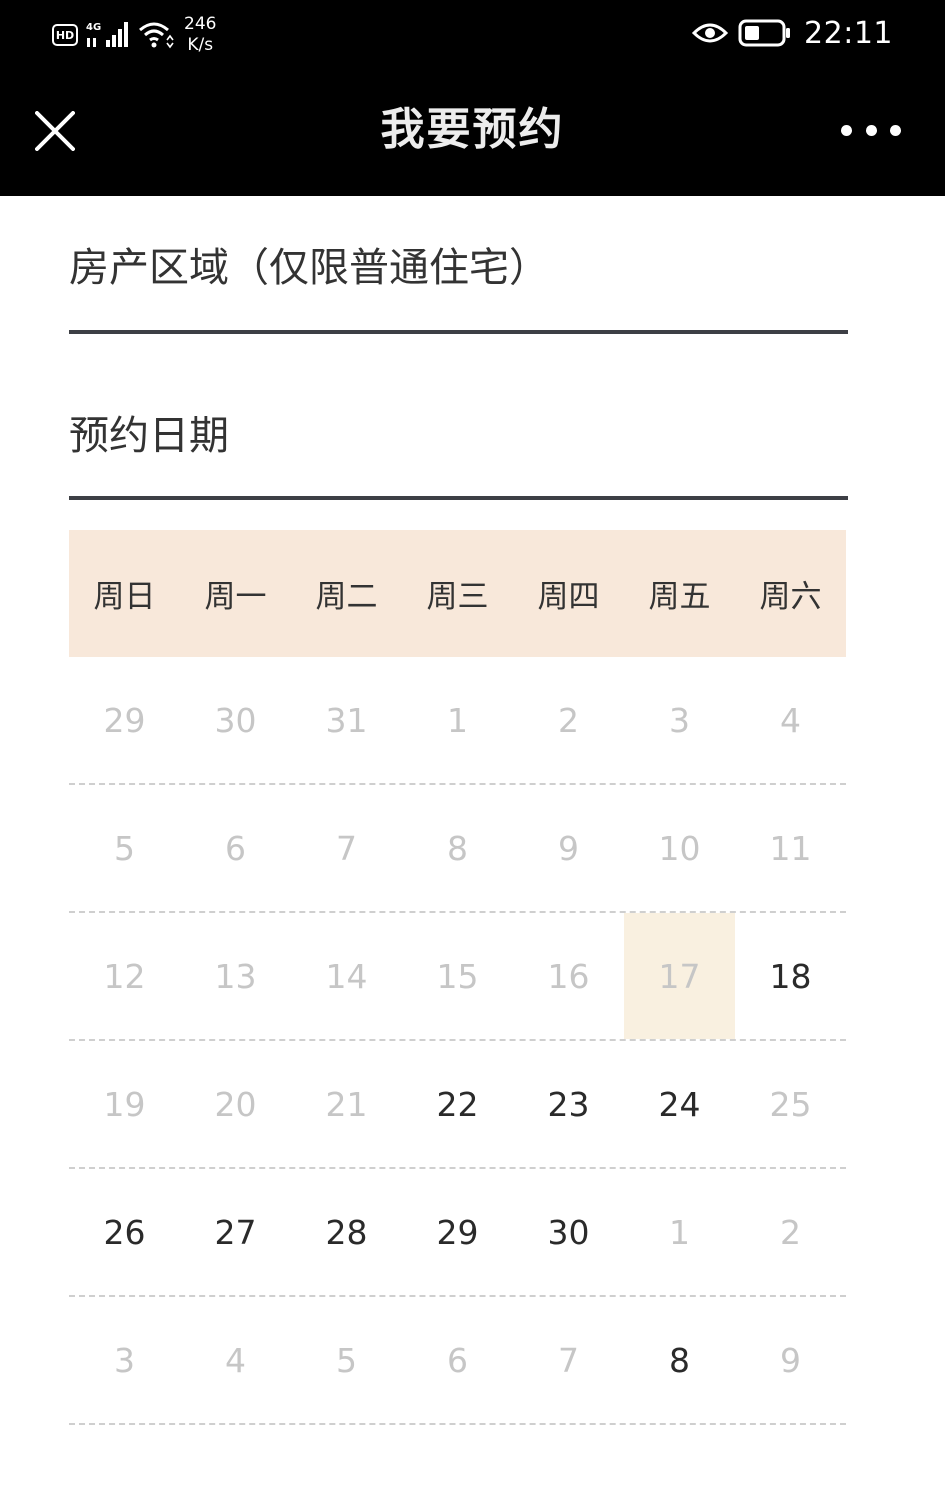 The width and height of the screenshot is (945, 1486). What do you see at coordinates (93, 27) in the screenshot?
I see `network-type-label: 4G` at bounding box center [93, 27].